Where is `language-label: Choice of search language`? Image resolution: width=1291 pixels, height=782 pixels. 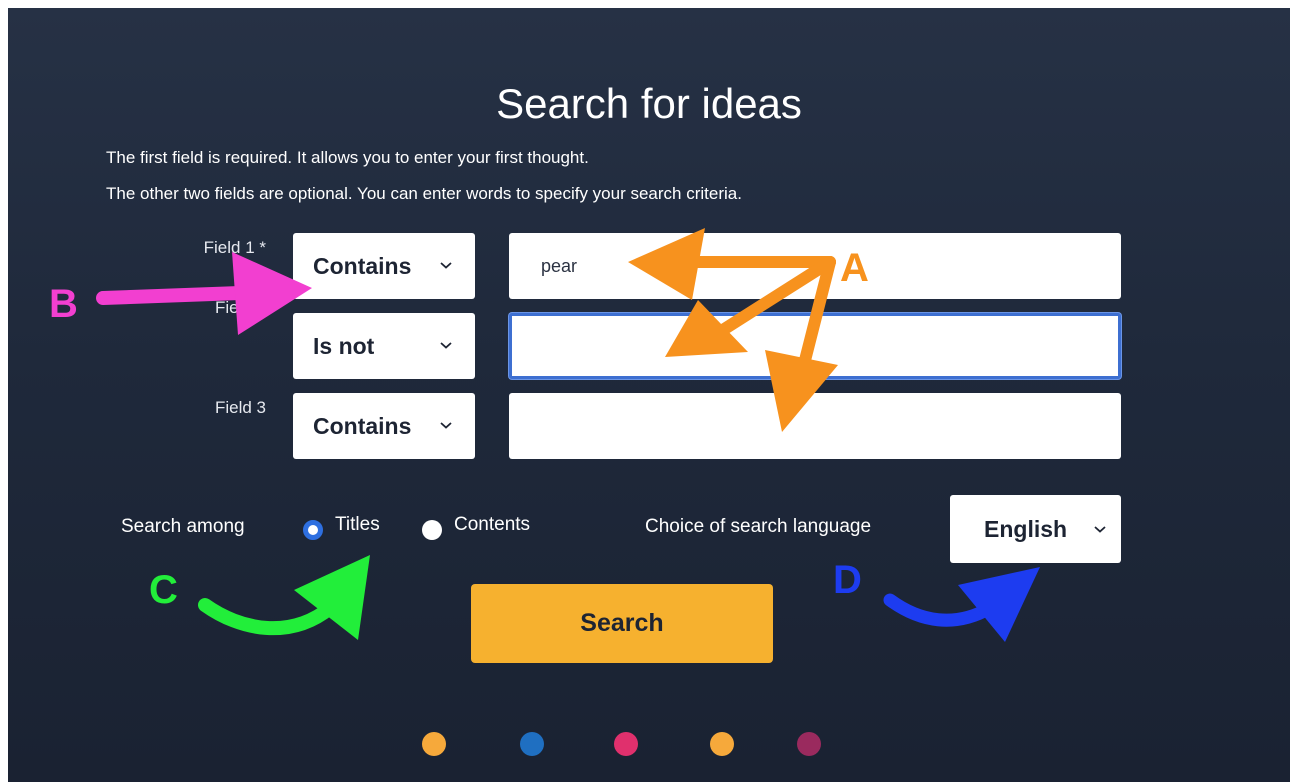
language-label: Choice of search language is located at coordinates (758, 526).